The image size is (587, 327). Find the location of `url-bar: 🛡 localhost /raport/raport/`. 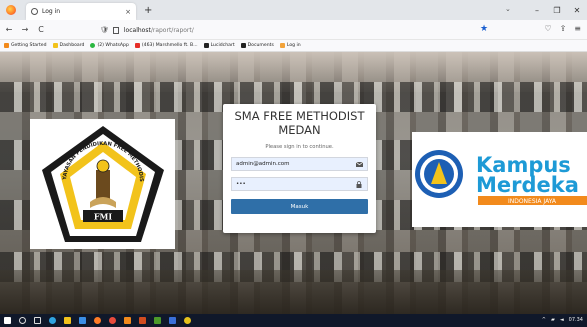

url-bar: 🛡 localhost /raport/raport/ is located at coordinates (295, 30).